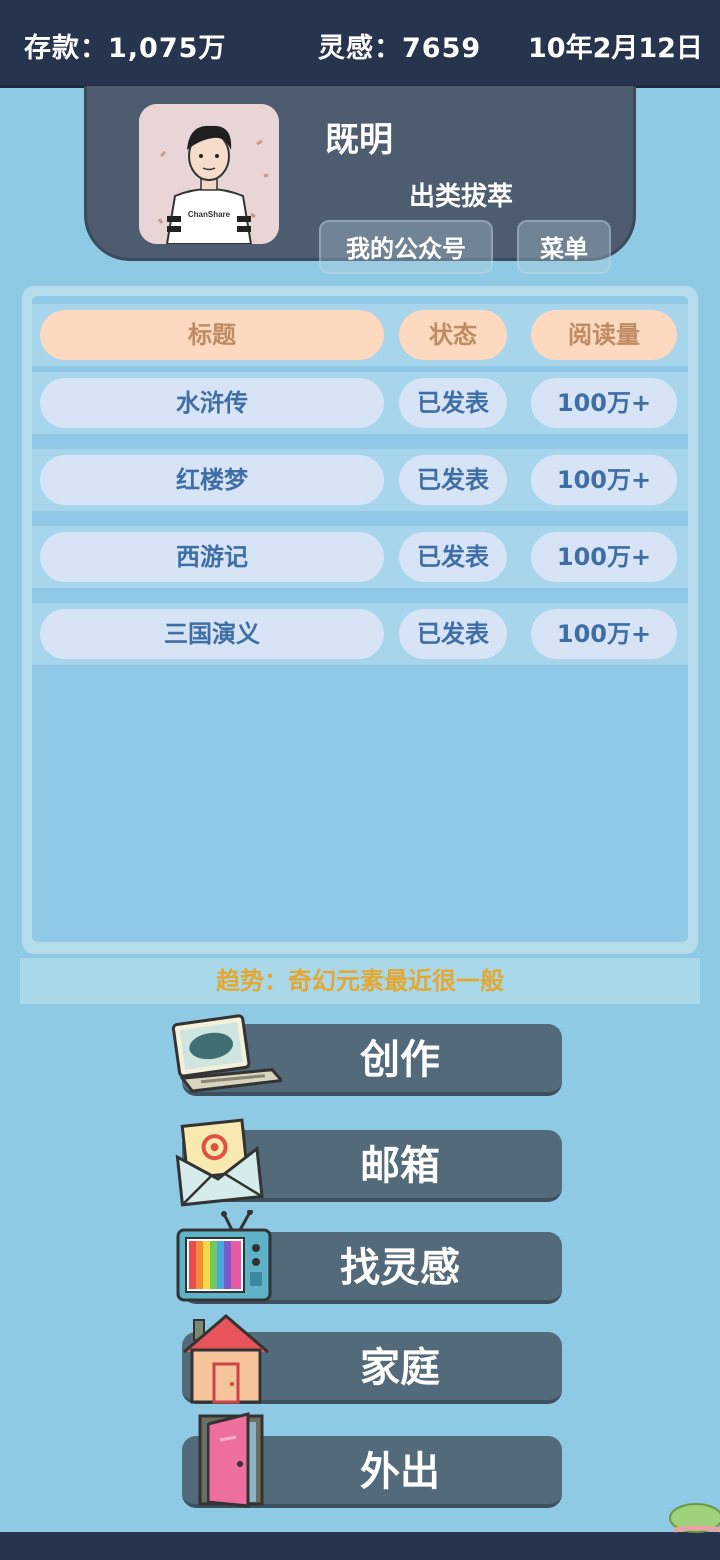 This screenshot has height=1560, width=720. What do you see at coordinates (400, 1060) in the screenshot?
I see `create-button-label: 创作` at bounding box center [400, 1060].